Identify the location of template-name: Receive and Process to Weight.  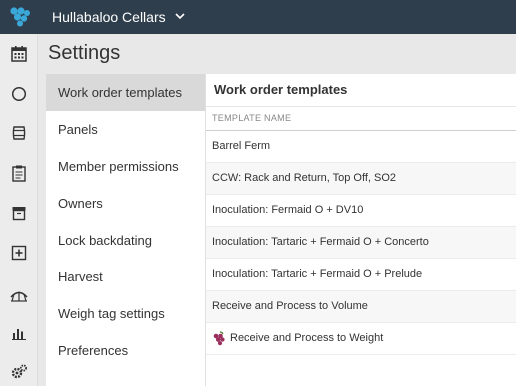
(306, 338).